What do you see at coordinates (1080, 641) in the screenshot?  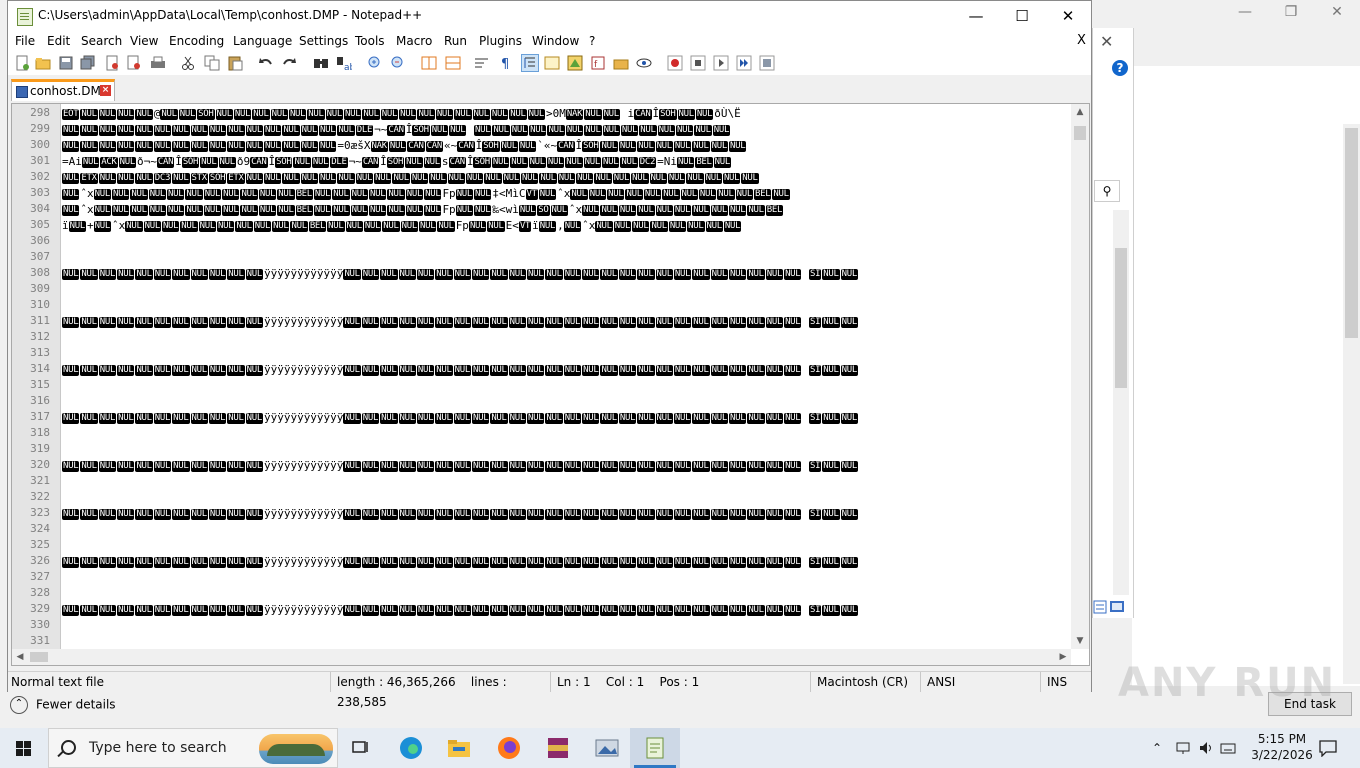 I see `scroll-down-icon: ▼` at bounding box center [1080, 641].